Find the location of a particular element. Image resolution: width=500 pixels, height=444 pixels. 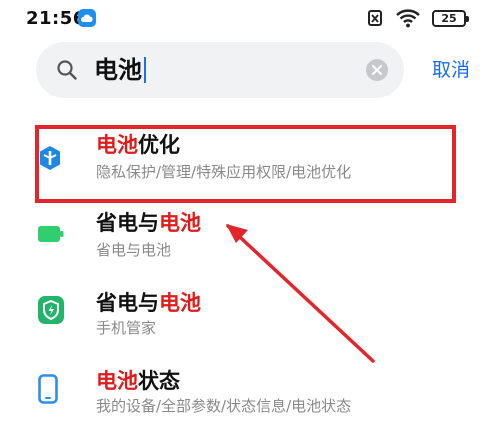

result-subtitle: 手机管家 is located at coordinates (126, 328).